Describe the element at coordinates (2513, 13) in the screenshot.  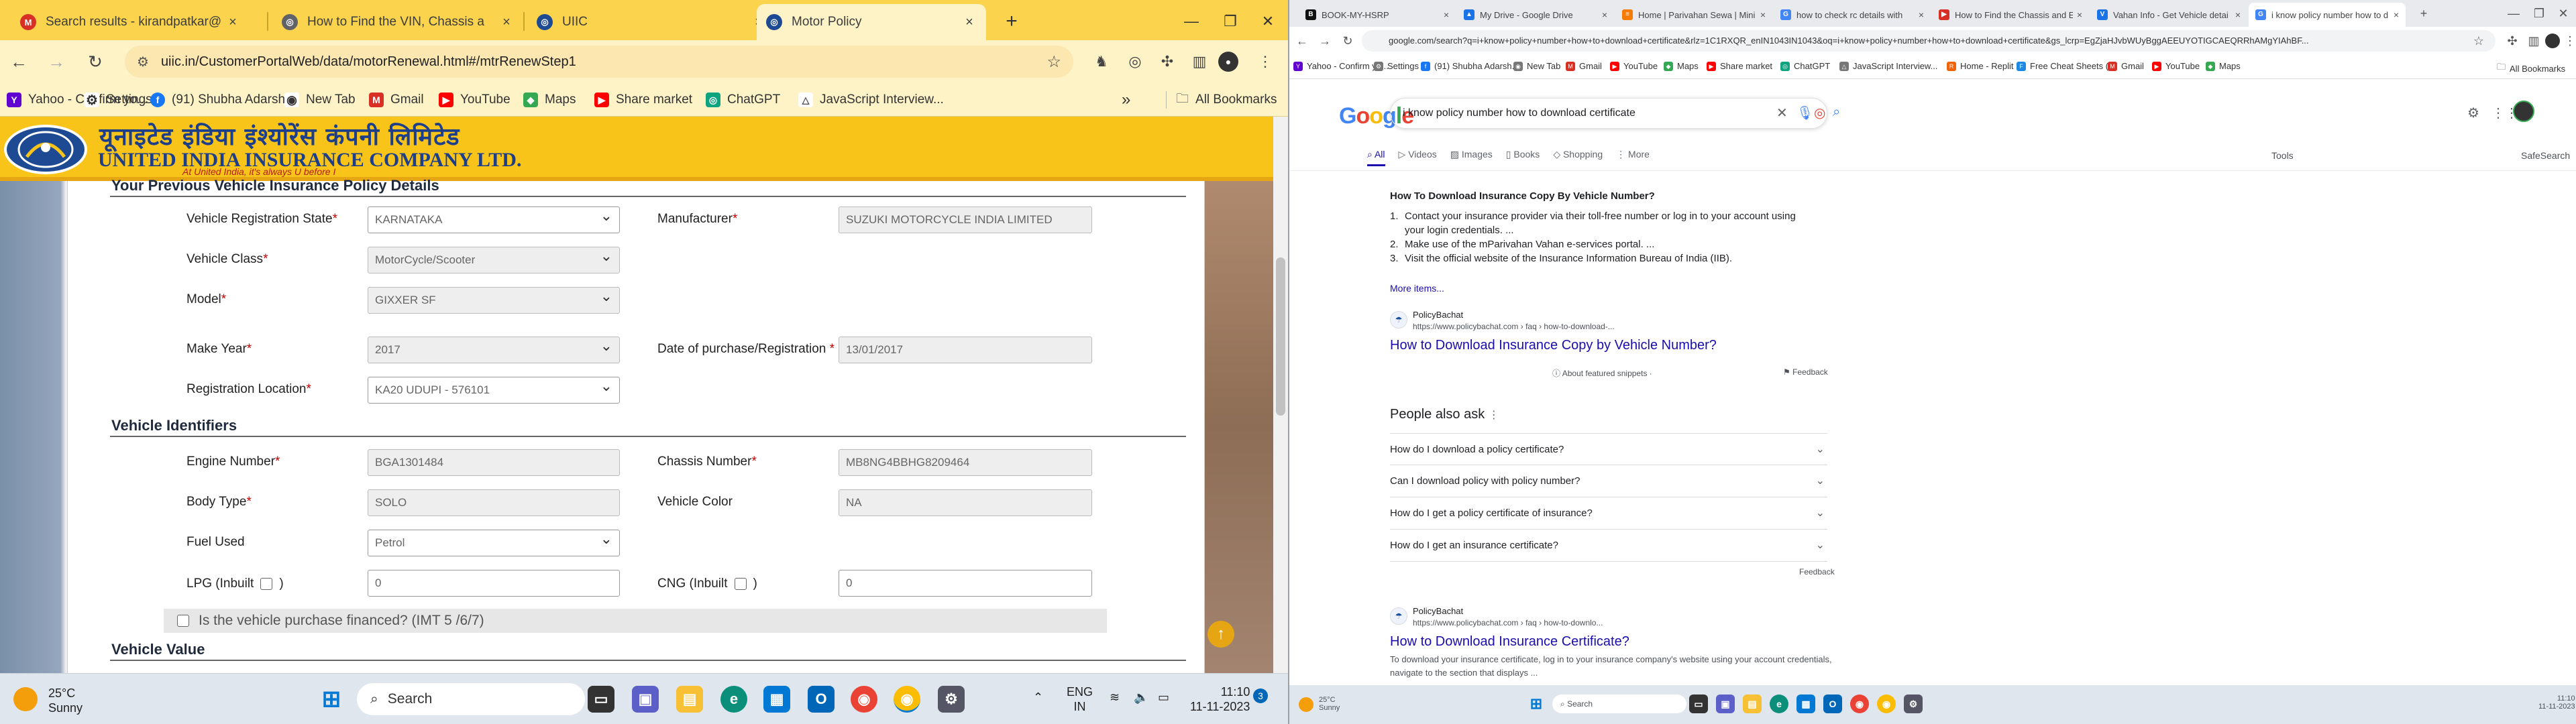
I see `minimize-button: —` at that location.